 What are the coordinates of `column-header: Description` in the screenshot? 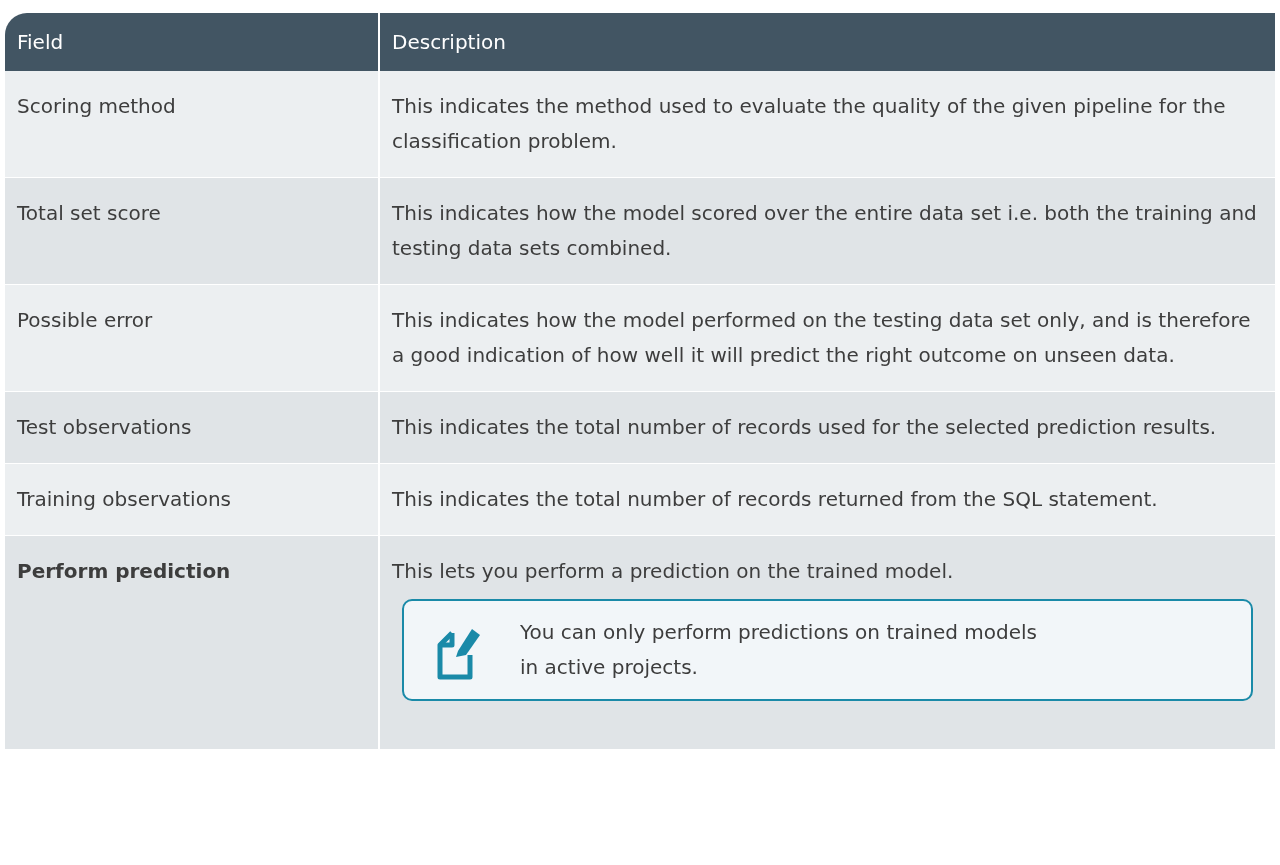 It's located at (827, 42).